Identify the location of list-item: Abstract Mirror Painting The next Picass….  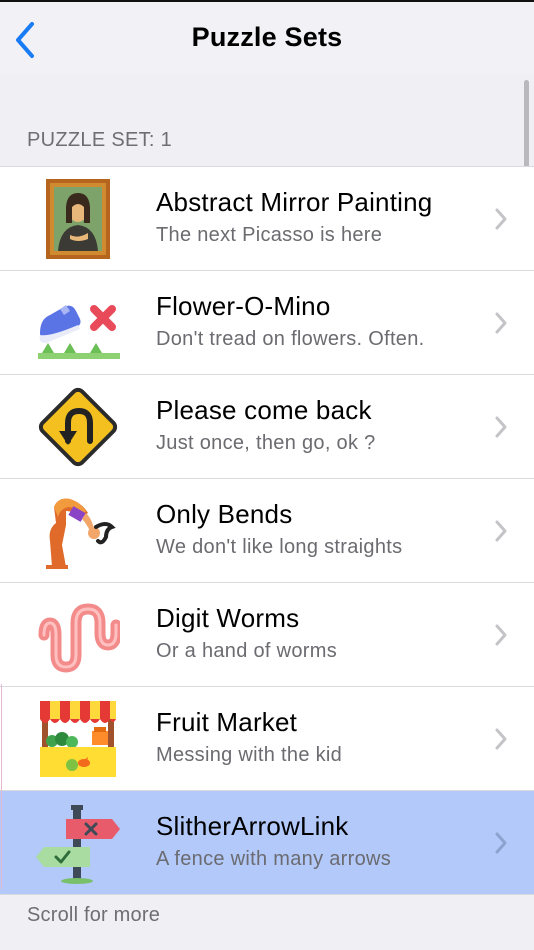
(267, 218).